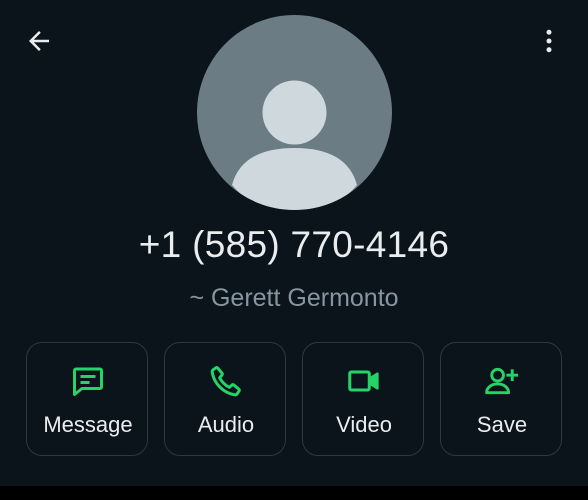  I want to click on message-label: Message, so click(88, 424).